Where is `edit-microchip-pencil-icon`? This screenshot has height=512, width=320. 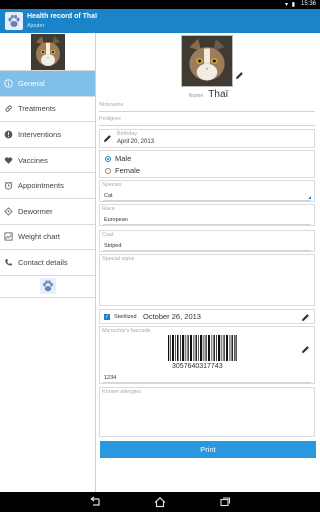 edit-microchip-pencil-icon is located at coordinates (305, 350).